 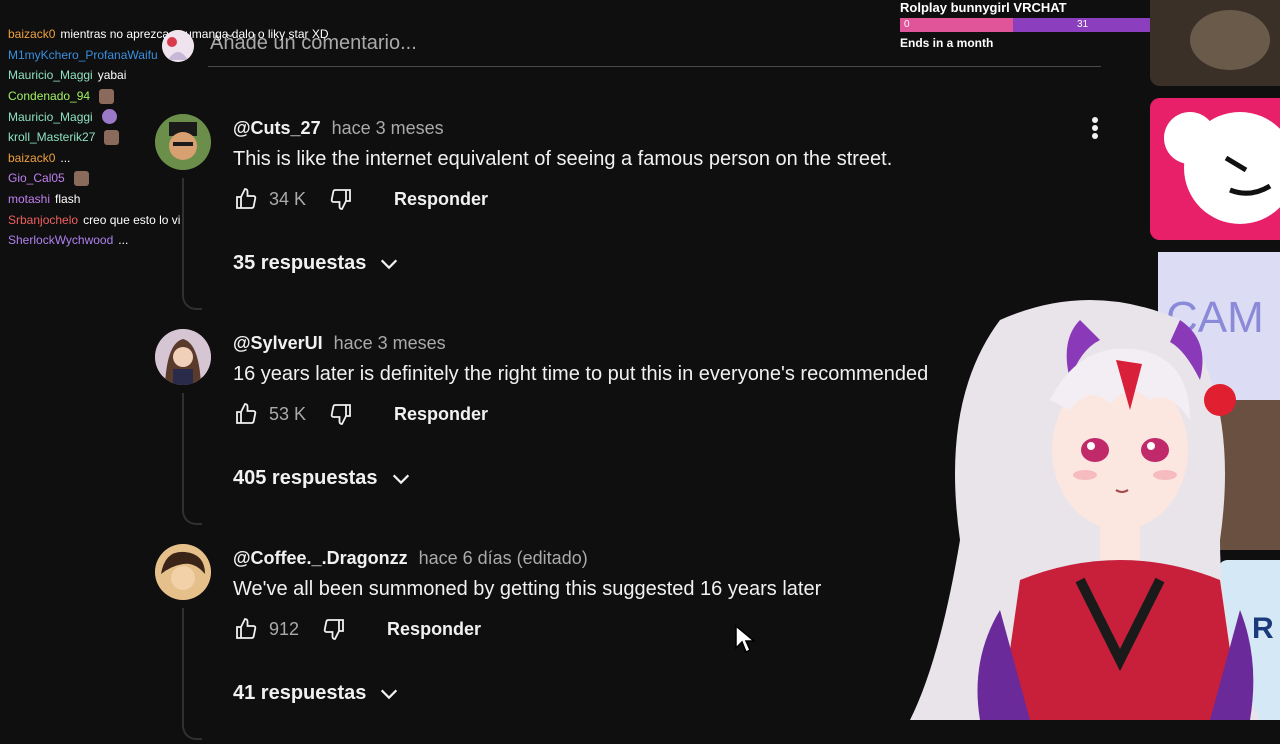 What do you see at coordinates (173, 137) in the screenshot?
I see `chat-message: kroll_Masterik27` at bounding box center [173, 137].